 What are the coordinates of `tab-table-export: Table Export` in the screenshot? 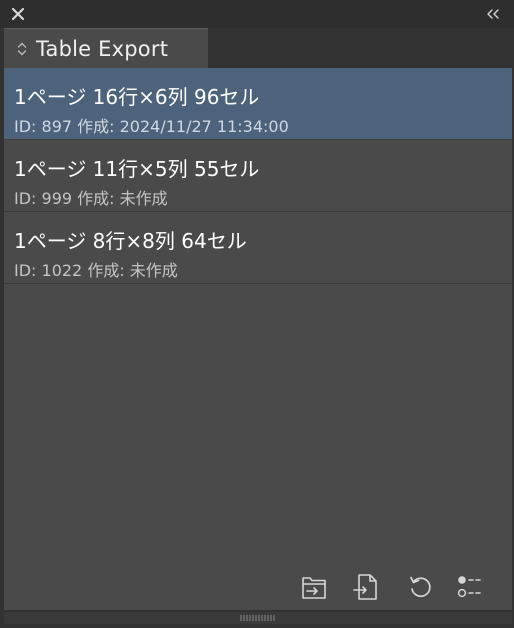 It's located at (106, 48).